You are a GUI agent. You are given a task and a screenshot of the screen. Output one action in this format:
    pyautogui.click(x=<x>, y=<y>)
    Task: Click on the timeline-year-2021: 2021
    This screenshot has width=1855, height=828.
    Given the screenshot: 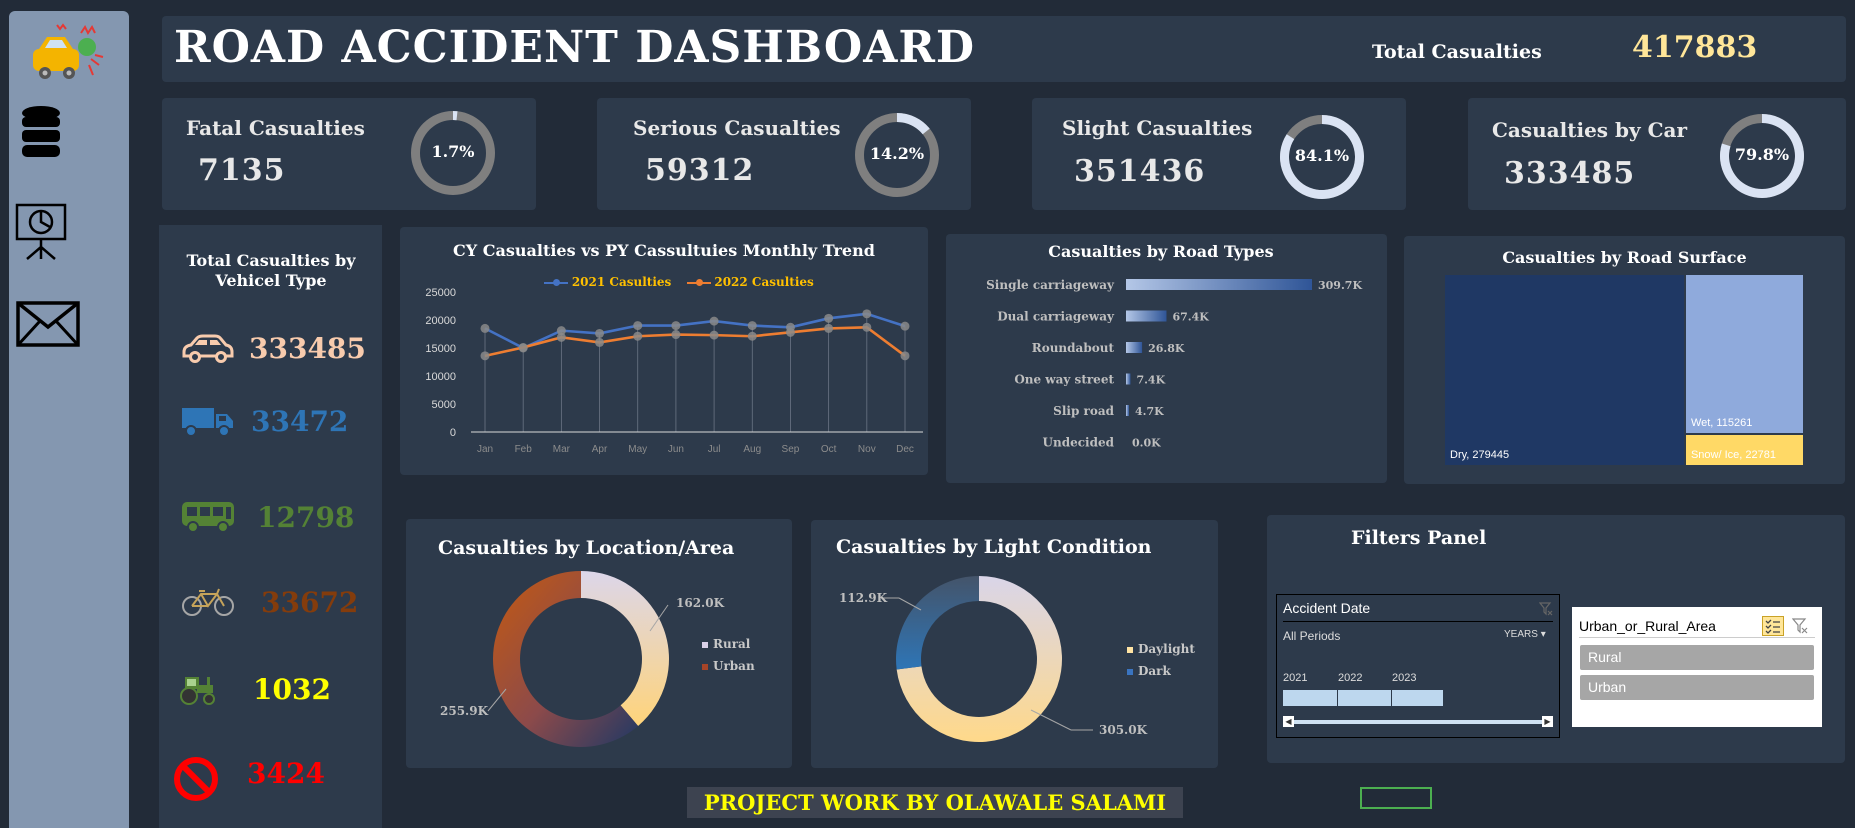 What is the action you would take?
    pyautogui.click(x=1295, y=678)
    